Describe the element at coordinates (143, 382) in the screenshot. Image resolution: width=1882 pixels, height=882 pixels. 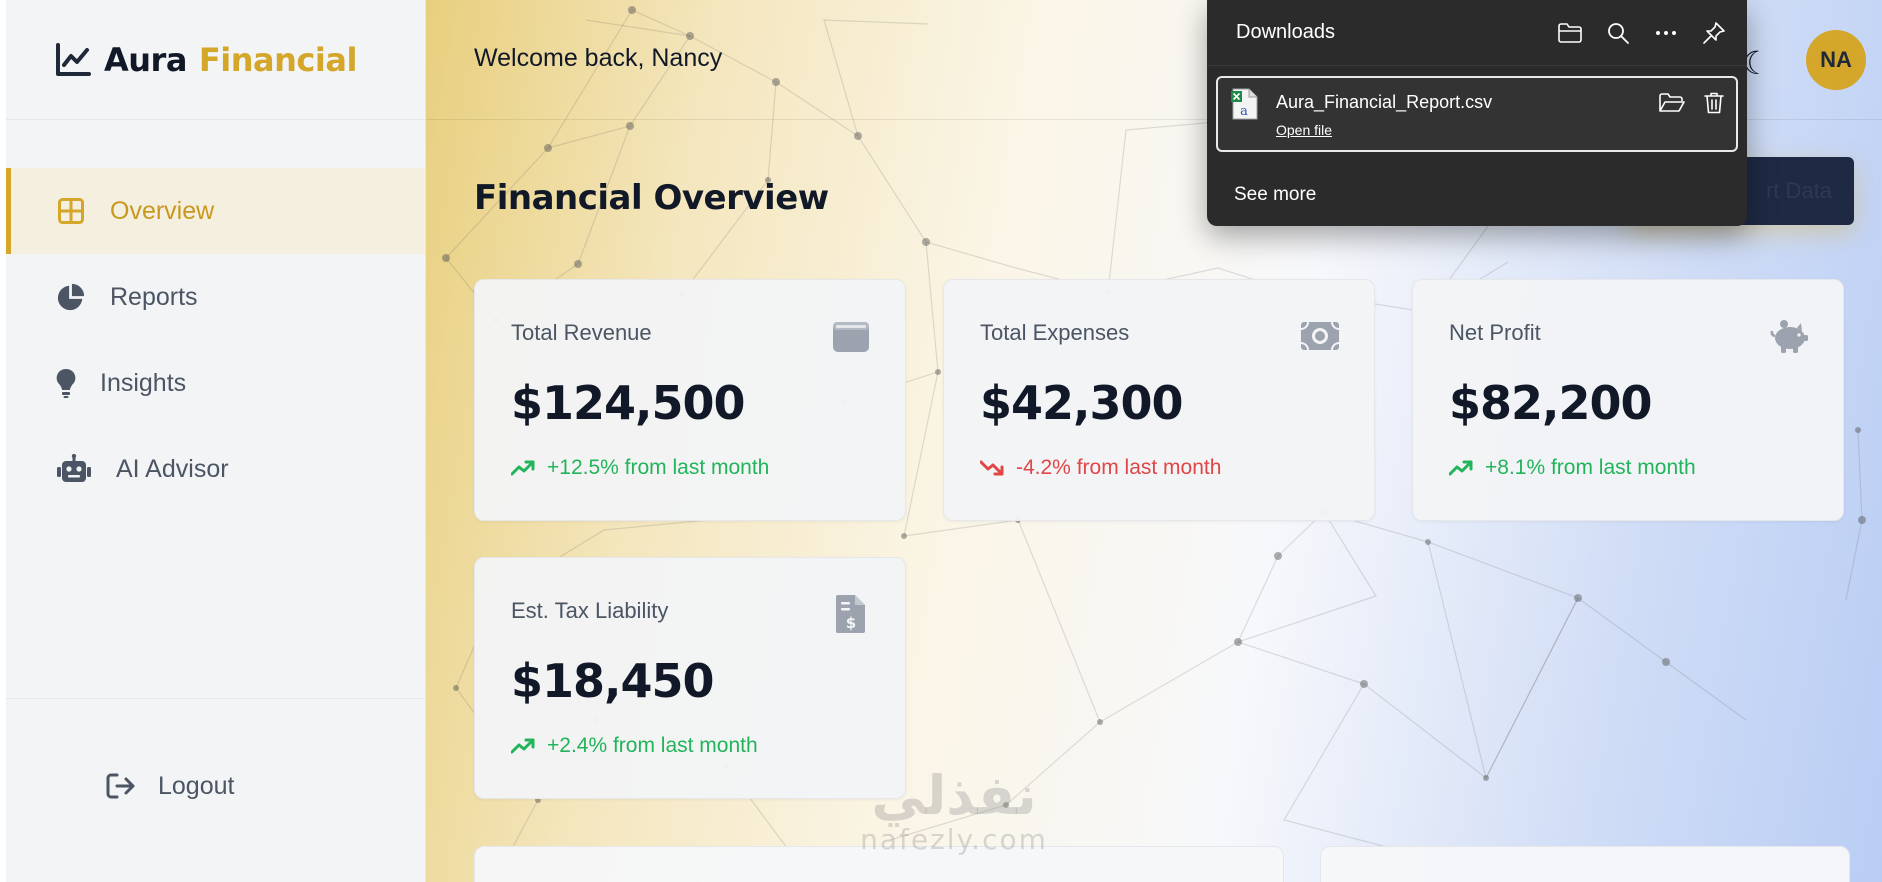
I see `sidebar-item-label: Insights` at that location.